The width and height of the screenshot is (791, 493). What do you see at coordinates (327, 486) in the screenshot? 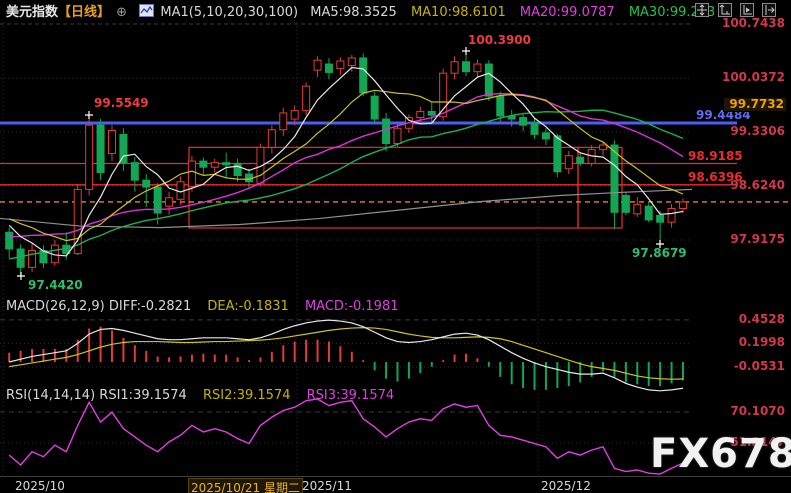
I see `x-label-2025-11: 2025/11` at bounding box center [327, 486].